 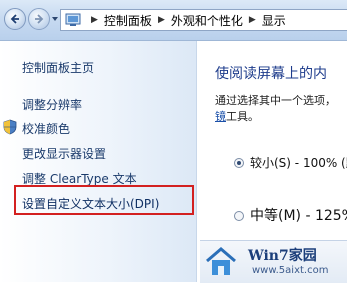 What do you see at coordinates (73, 19) in the screenshot?
I see `control-panel-icon` at bounding box center [73, 19].